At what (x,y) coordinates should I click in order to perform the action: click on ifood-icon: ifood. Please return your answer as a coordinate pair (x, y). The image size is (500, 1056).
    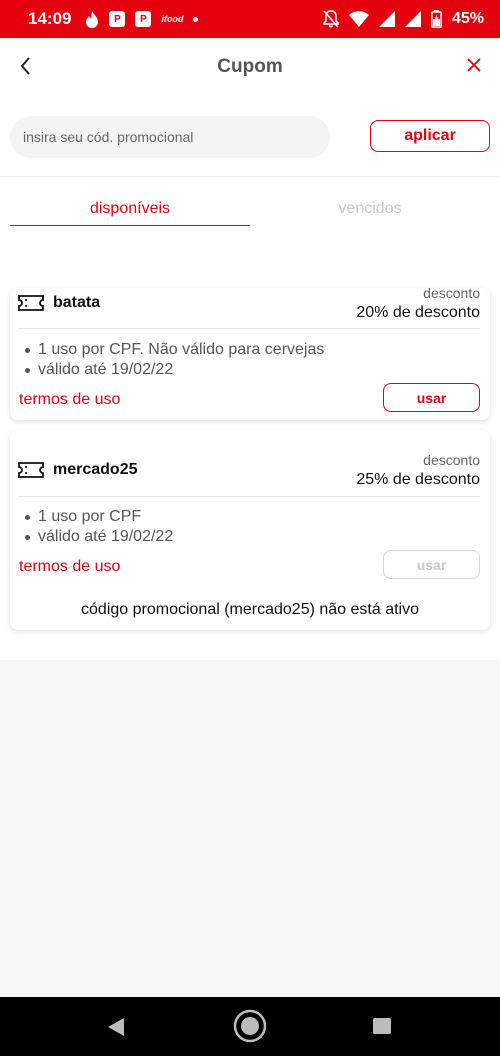
    Looking at the image, I should click on (172, 19).